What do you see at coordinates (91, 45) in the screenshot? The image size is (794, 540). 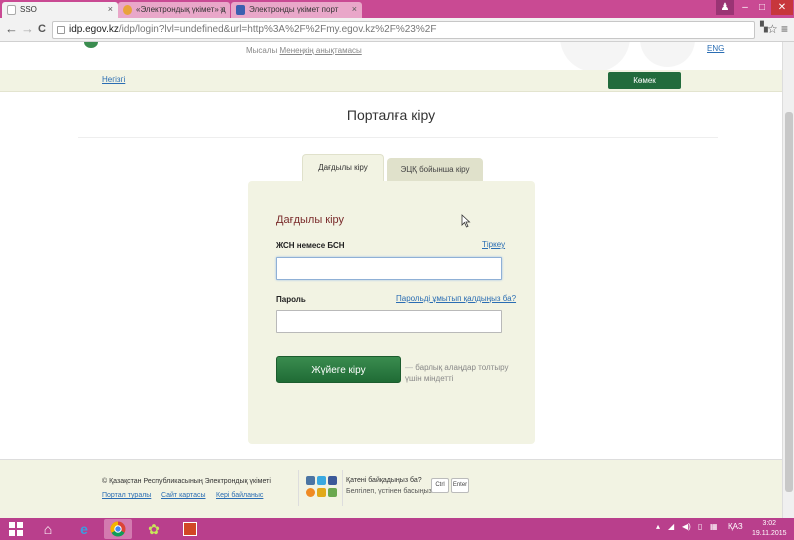 I see `egov-logo-fragment` at bounding box center [91, 45].